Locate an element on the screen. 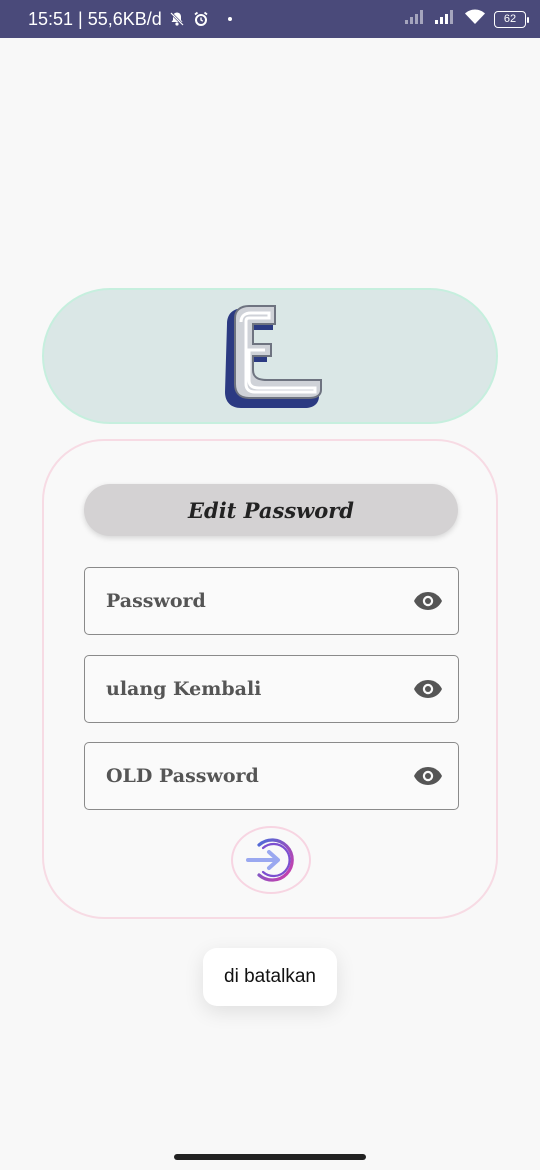  logo-card is located at coordinates (270, 356).